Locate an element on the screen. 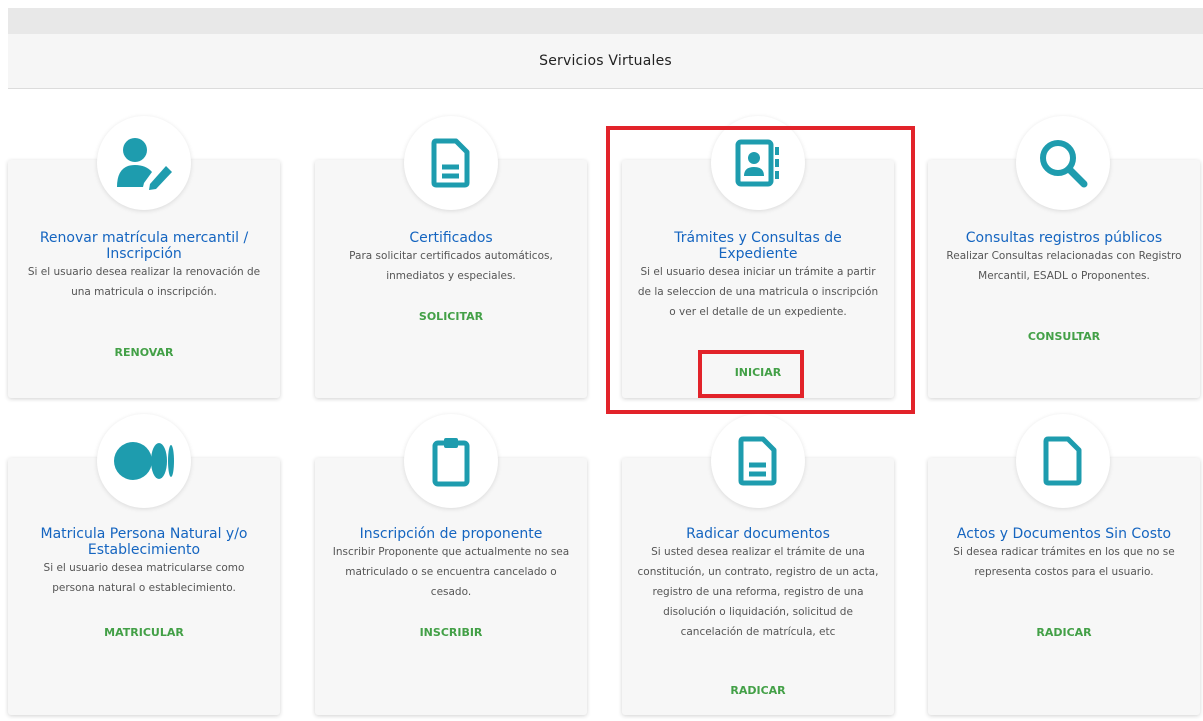 Image resolution: width=1203 pixels, height=721 pixels. card-title: Certificados is located at coordinates (451, 238).